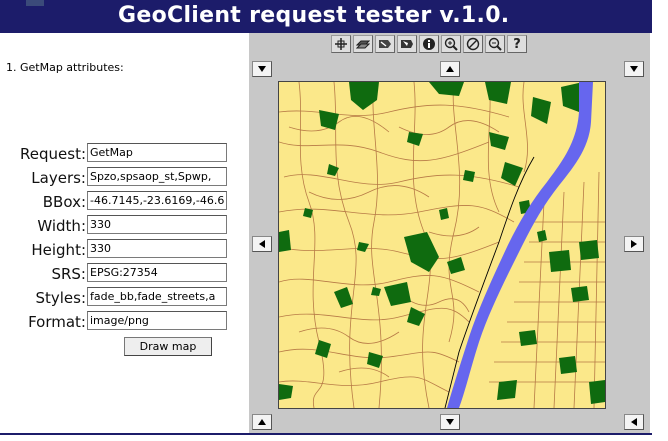 Image resolution: width=668 pixels, height=441 pixels. Describe the element at coordinates (157, 320) in the screenshot. I see `format-input` at that location.